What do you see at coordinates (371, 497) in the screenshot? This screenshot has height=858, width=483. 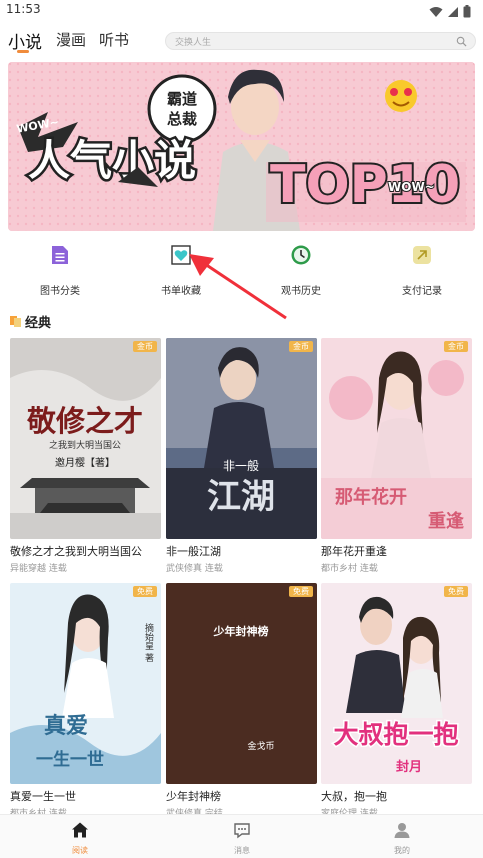 I see `cover-title: 那年花开` at bounding box center [371, 497].